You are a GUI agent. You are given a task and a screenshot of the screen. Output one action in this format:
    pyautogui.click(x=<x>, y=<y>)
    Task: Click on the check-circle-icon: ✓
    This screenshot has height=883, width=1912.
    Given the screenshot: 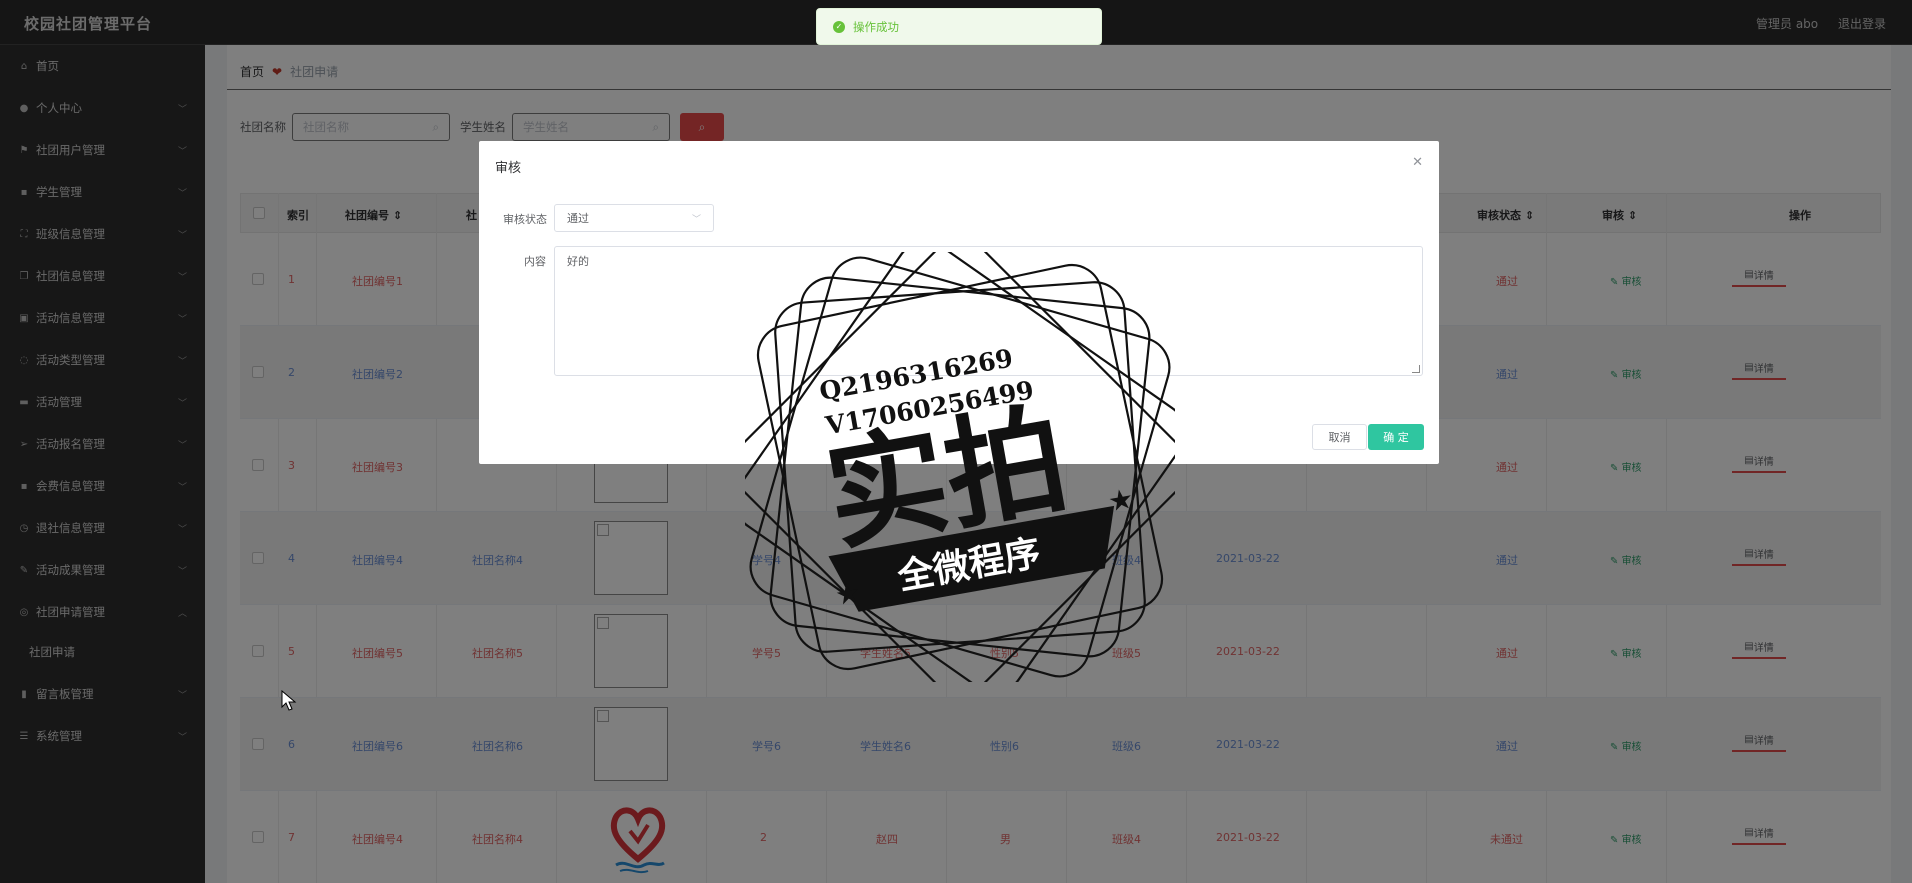 What is the action you would take?
    pyautogui.click(x=839, y=26)
    